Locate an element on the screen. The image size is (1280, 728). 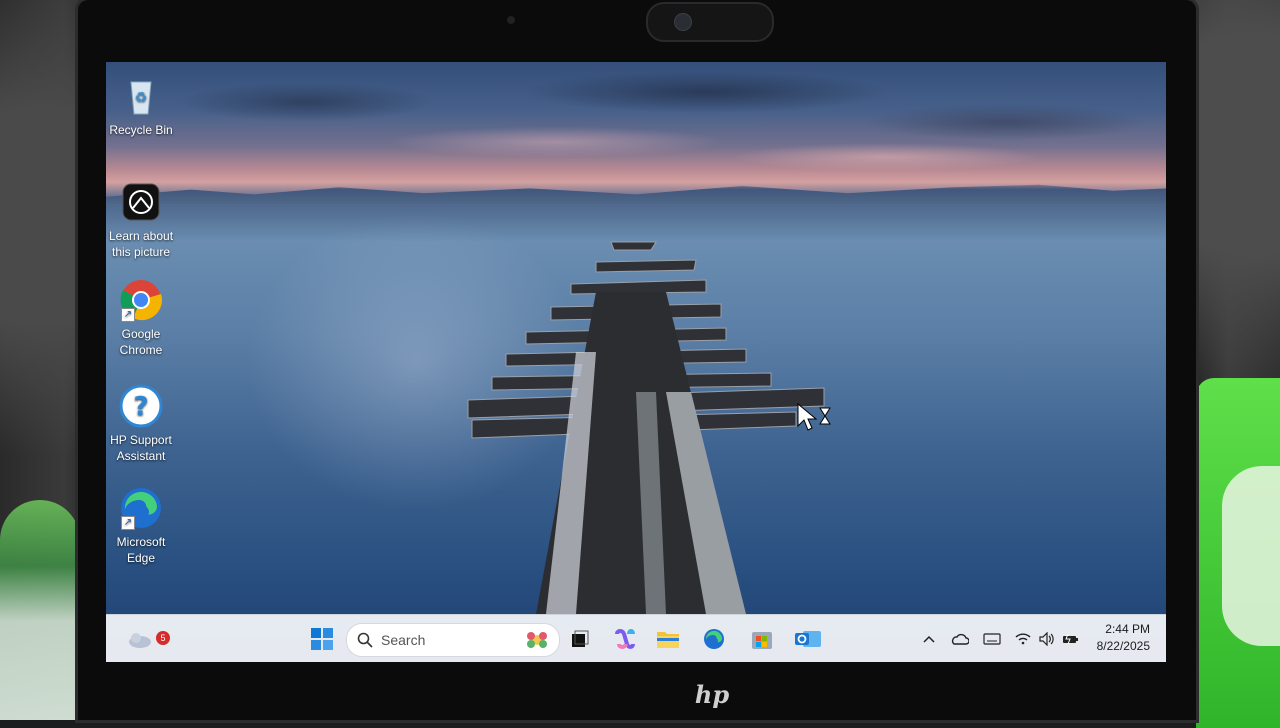
battery-icon is located at coordinates (1070, 639).